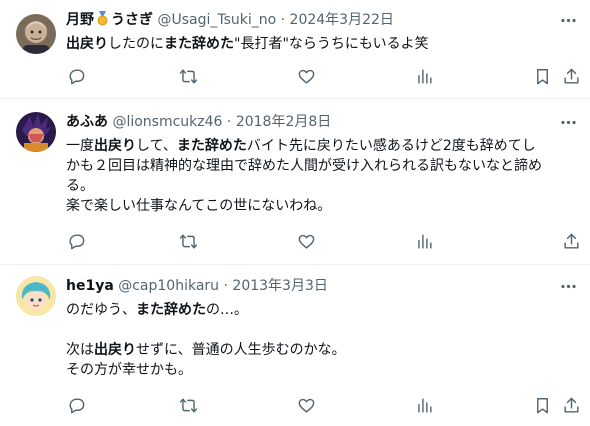 This screenshot has width=590, height=426. What do you see at coordinates (87, 122) in the screenshot?
I see `display-name: あふあ` at bounding box center [87, 122].